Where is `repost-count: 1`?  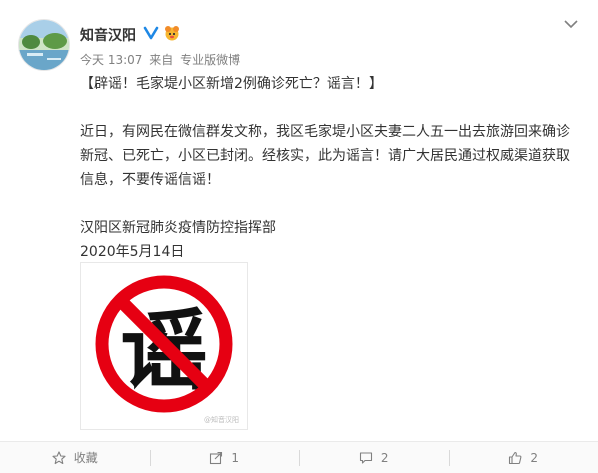
repost-count: 1 is located at coordinates (235, 458).